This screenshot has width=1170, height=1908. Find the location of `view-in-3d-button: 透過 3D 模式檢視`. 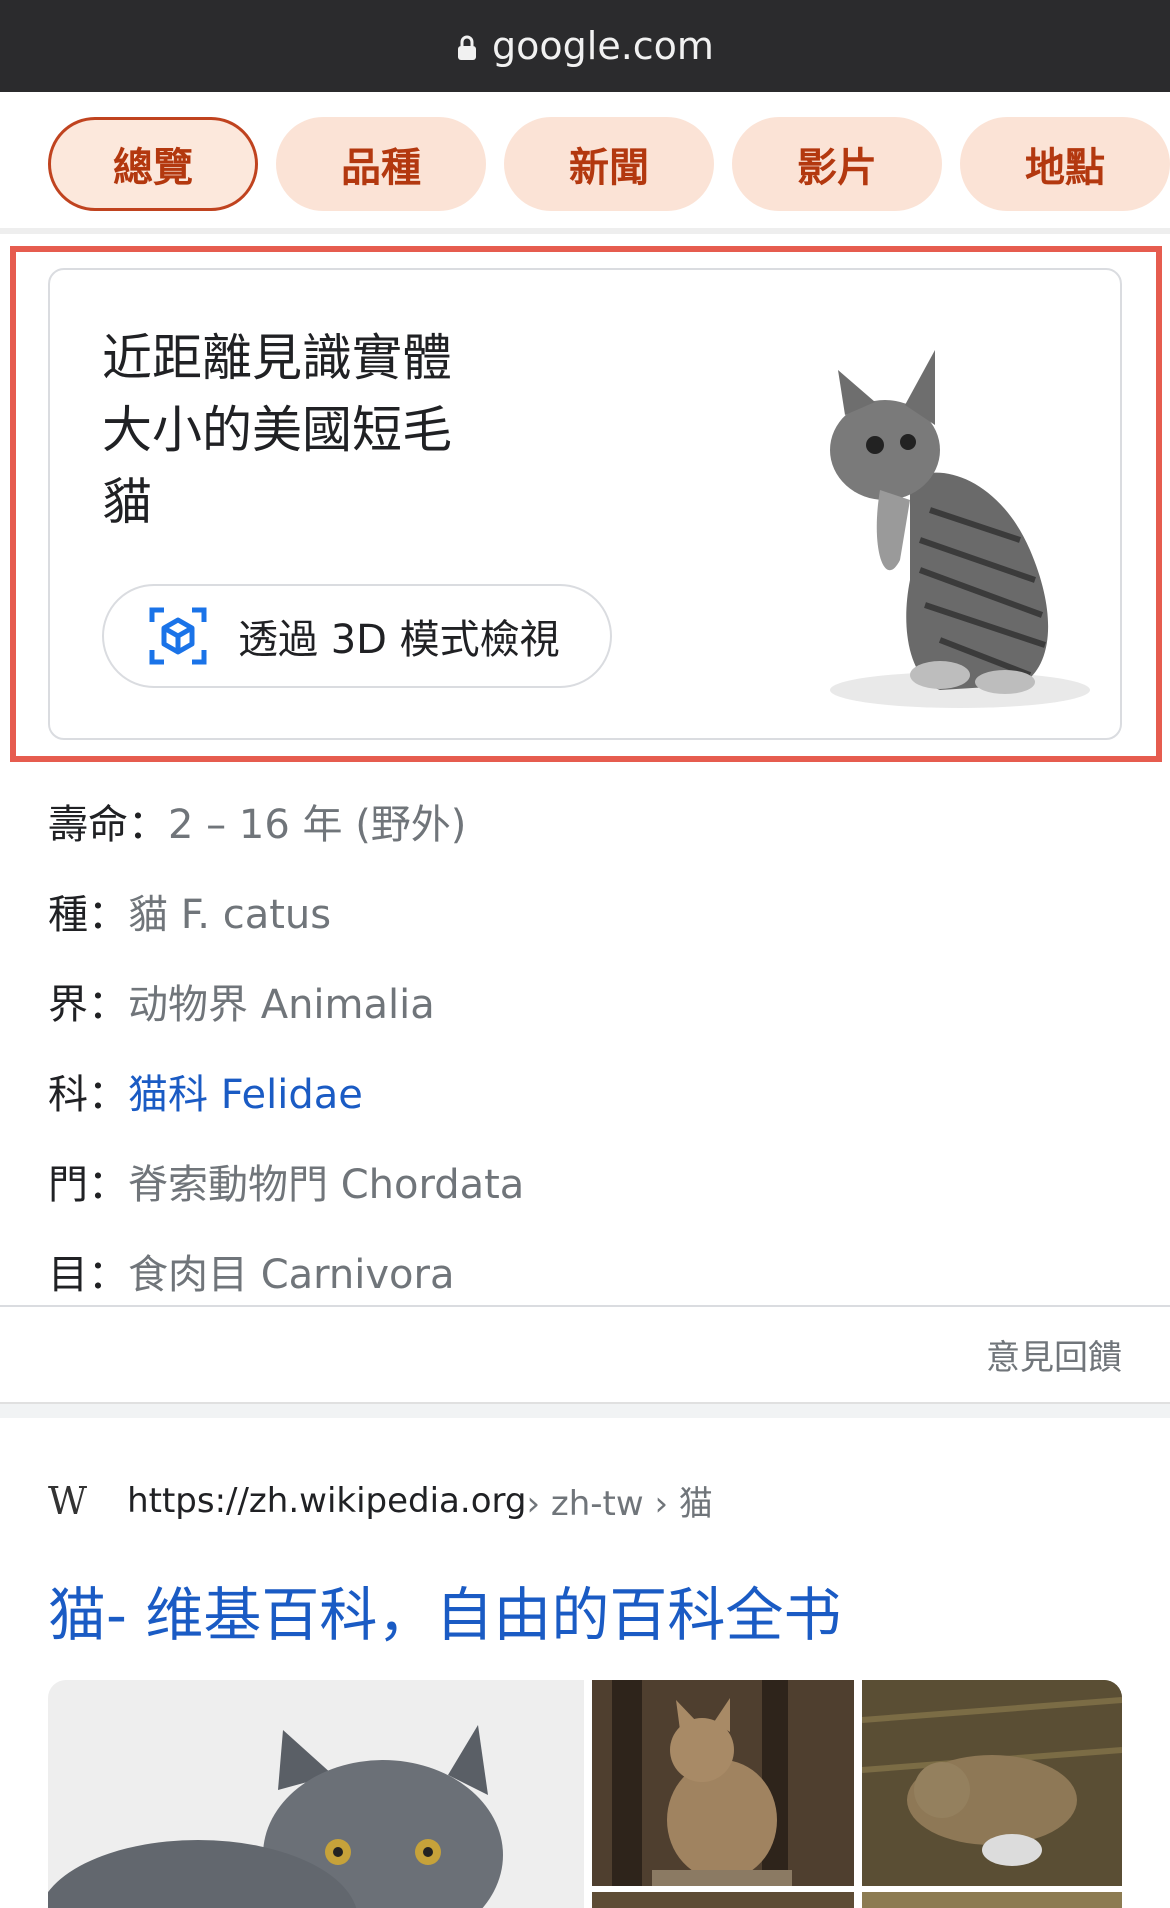

view-in-3d-button: 透過 3D 模式檢視 is located at coordinates (357, 636).